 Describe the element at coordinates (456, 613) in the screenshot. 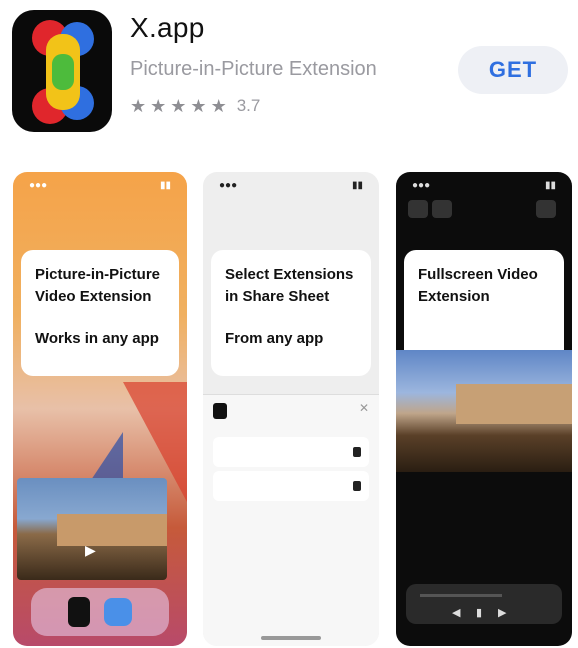

I see `rewind-icon: ◀` at that location.